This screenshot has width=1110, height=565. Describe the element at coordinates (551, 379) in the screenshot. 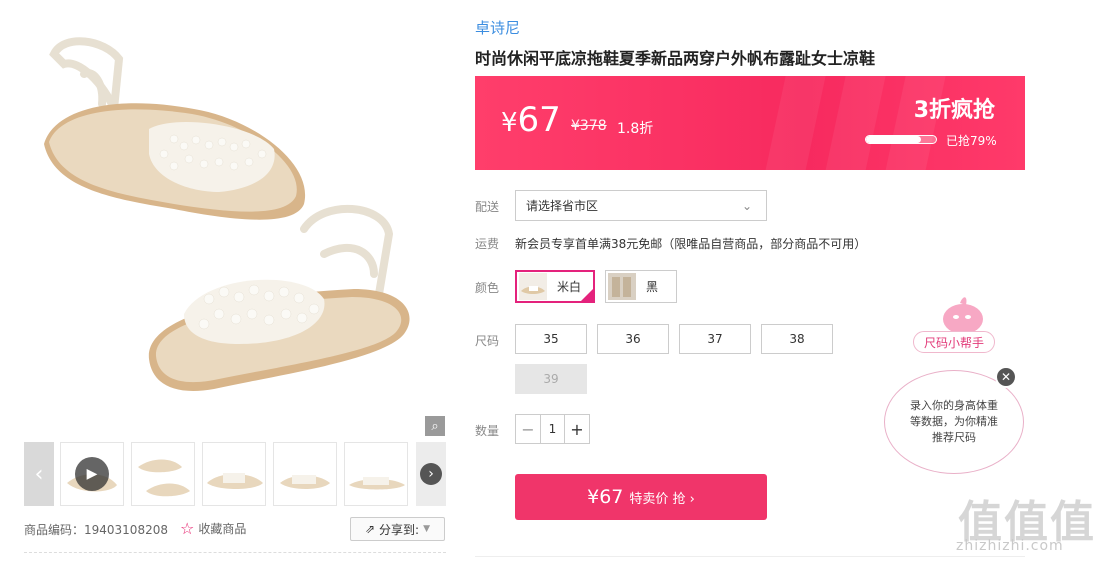

I see `size-option-39: 39` at that location.